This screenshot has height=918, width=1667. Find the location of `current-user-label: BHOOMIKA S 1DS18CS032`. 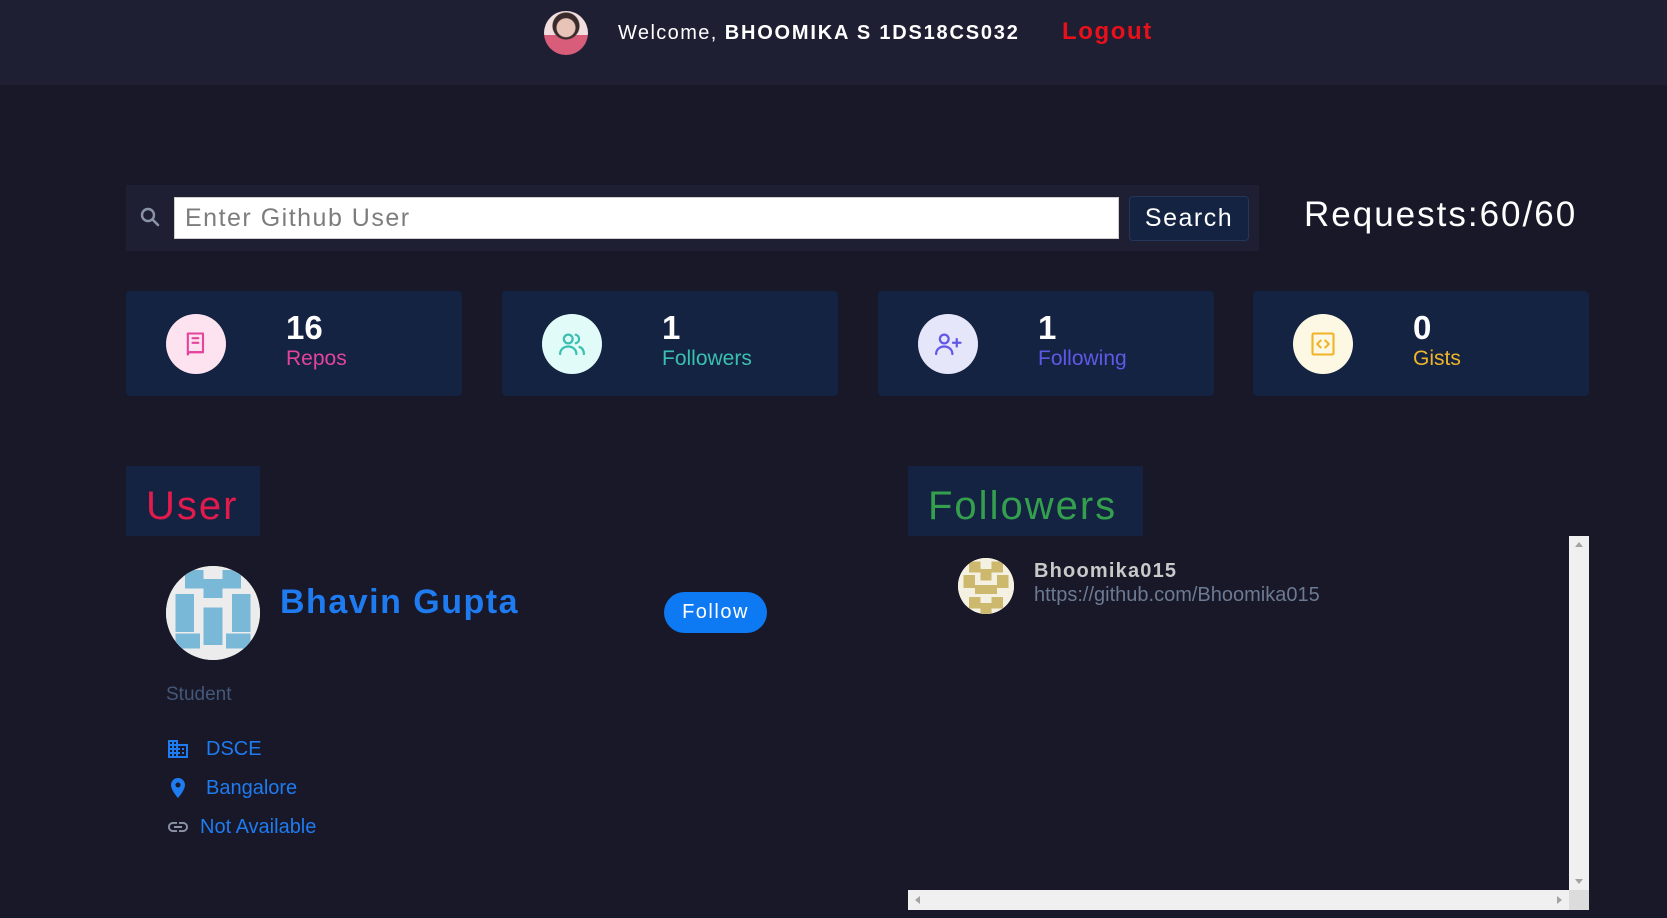

current-user-label: BHOOMIKA S 1DS18CS032 is located at coordinates (872, 33).